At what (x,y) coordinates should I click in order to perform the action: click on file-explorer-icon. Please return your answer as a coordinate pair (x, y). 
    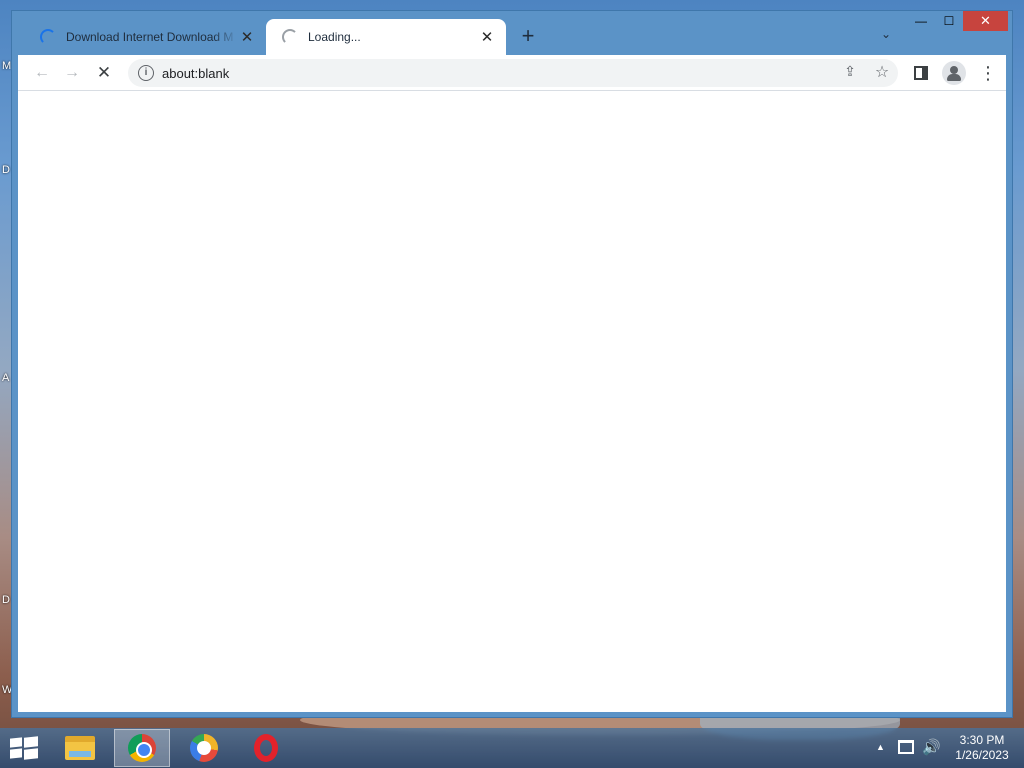
    Looking at the image, I should click on (80, 748).